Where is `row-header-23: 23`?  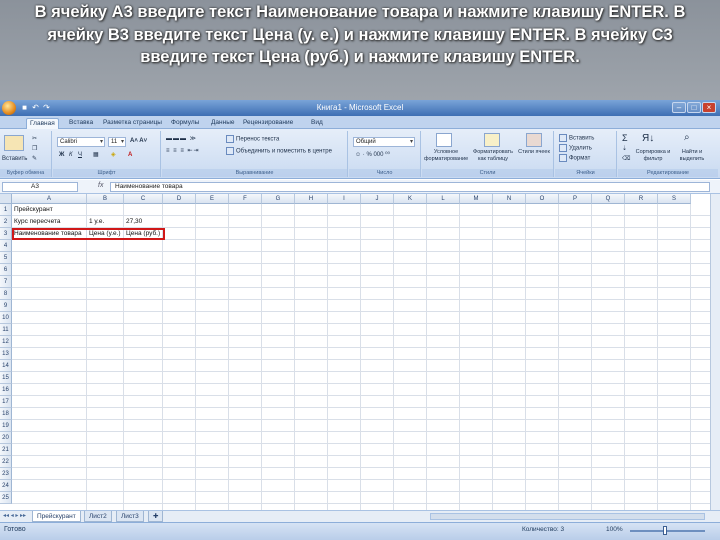
row-header-23: 23 is located at coordinates (6, 474).